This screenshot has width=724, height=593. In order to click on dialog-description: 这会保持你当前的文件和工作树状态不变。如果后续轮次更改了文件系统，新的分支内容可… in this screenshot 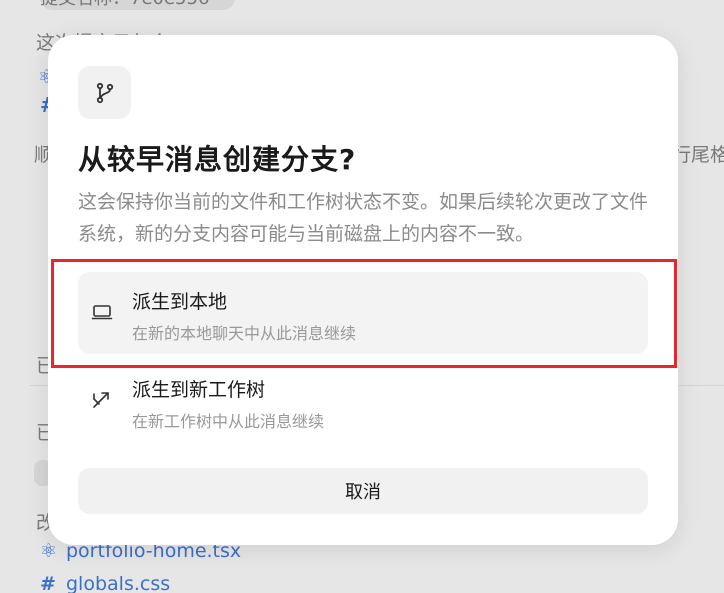, I will do `click(363, 218)`.